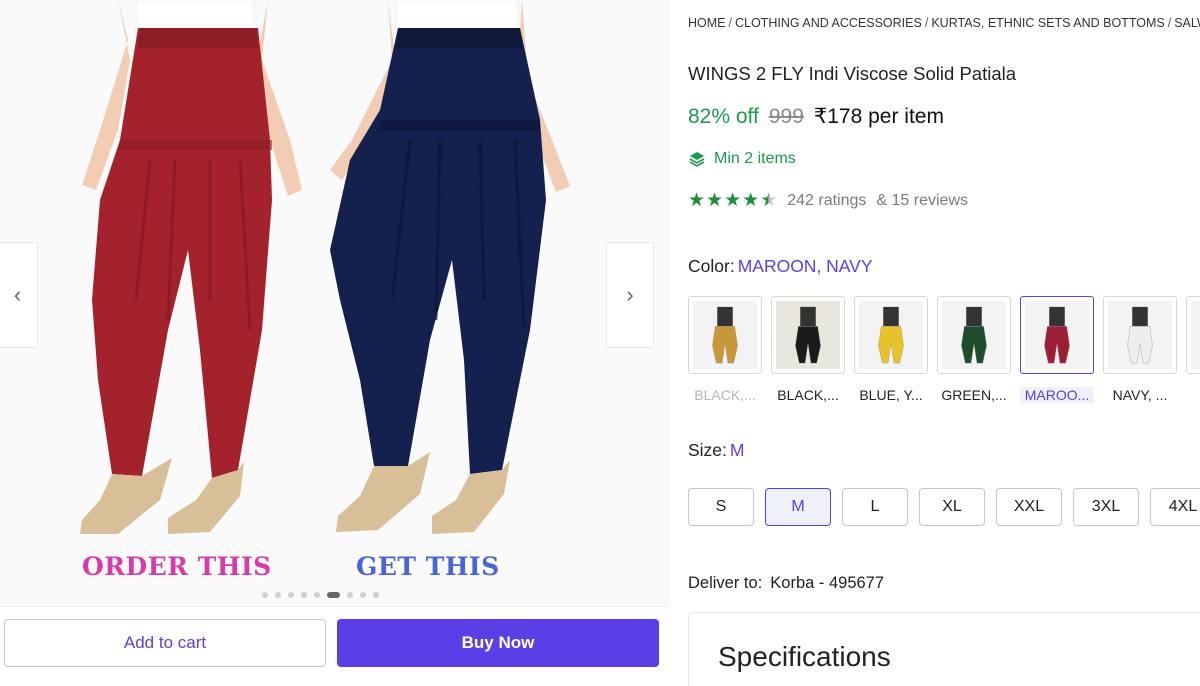  Describe the element at coordinates (852, 73) in the screenshot. I see `product-title: WINGS 2 FLY Indi Viscose Solid Patiala` at that location.